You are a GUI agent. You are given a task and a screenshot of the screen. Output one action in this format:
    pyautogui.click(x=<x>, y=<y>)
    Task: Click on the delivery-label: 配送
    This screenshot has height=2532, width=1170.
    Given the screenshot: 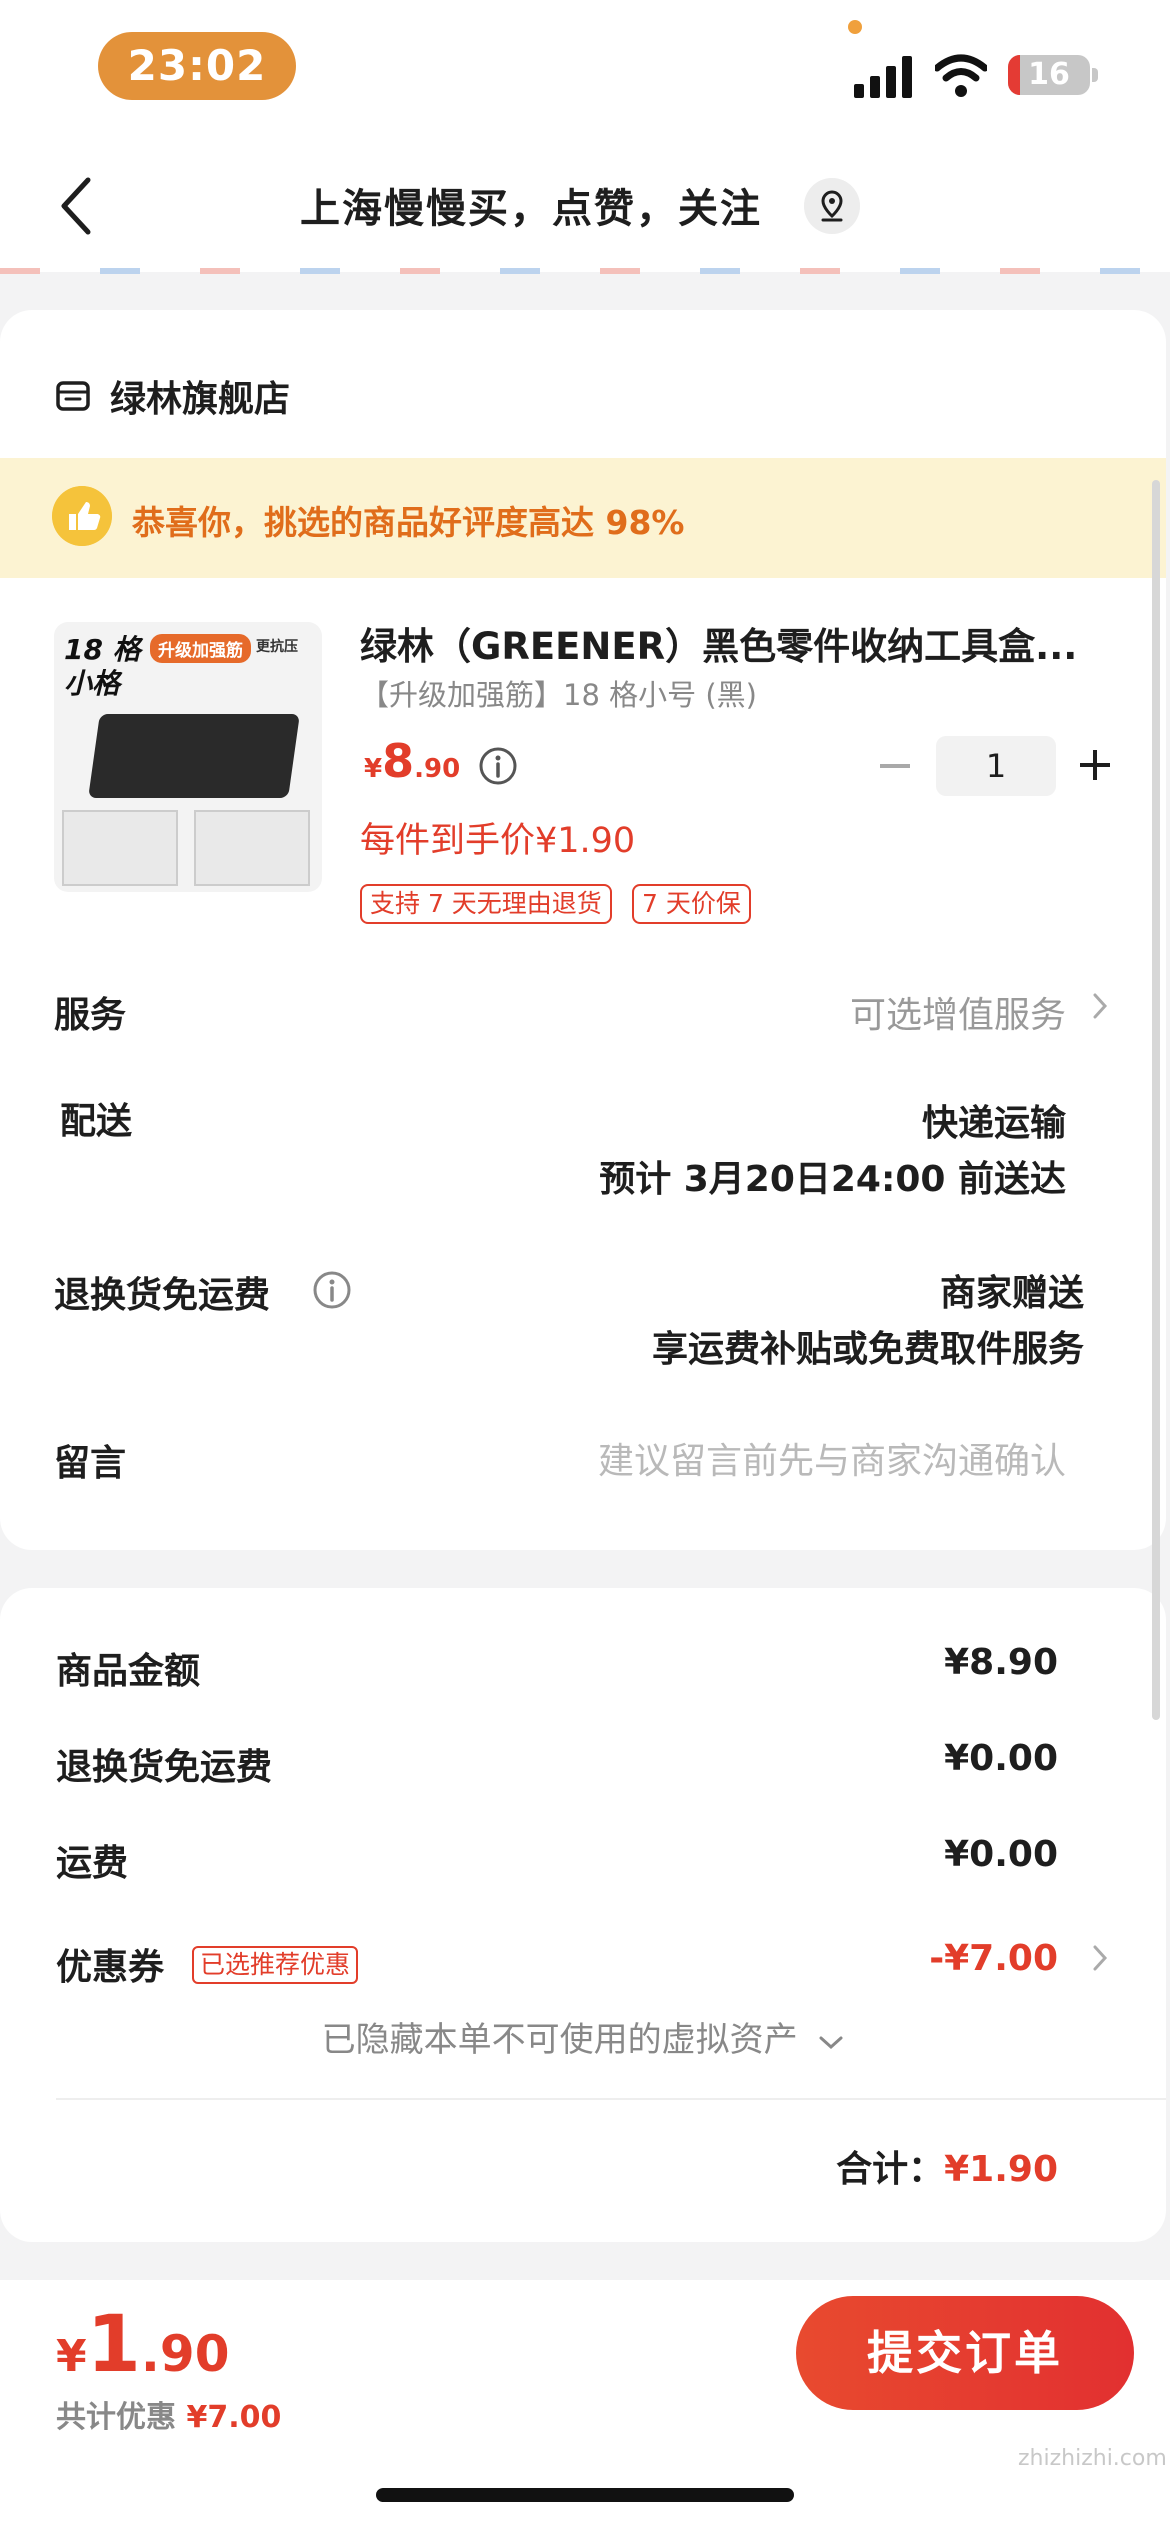 What is the action you would take?
    pyautogui.click(x=96, y=1121)
    